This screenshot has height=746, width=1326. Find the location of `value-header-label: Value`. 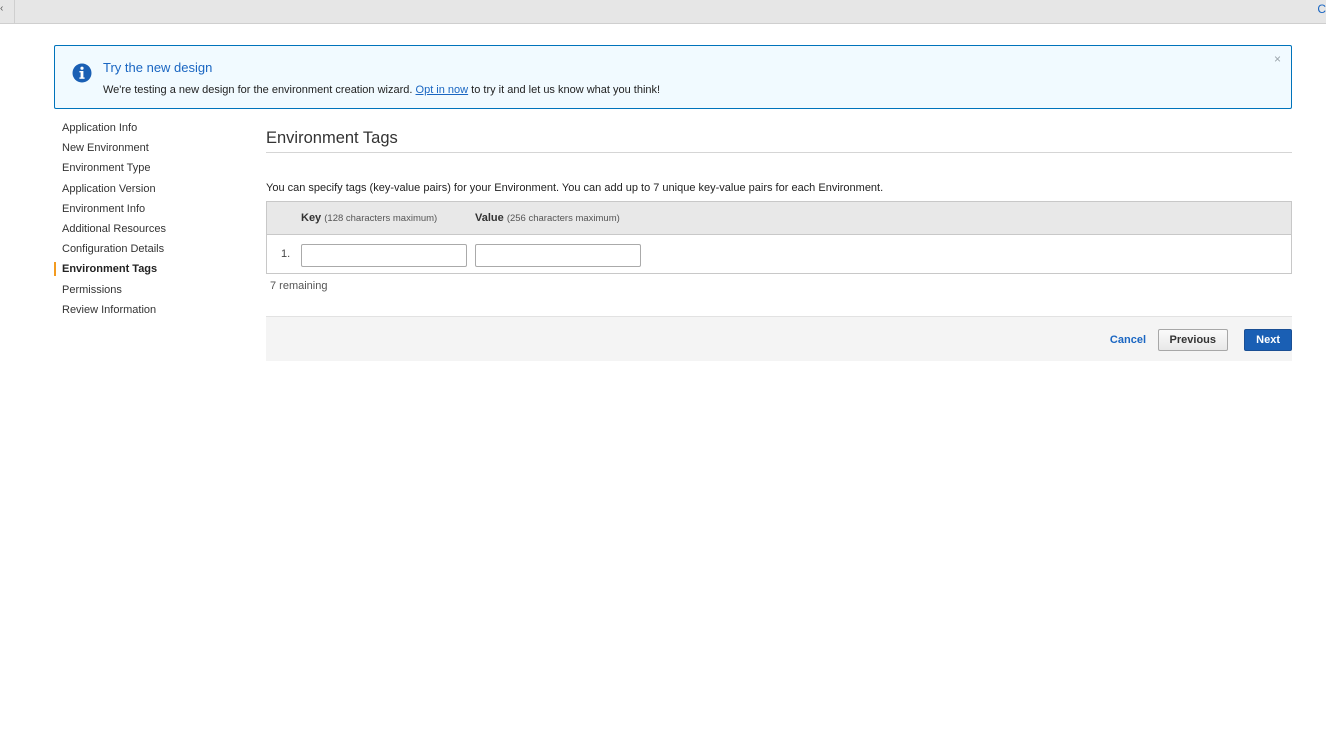

value-header-label: Value is located at coordinates (489, 218).